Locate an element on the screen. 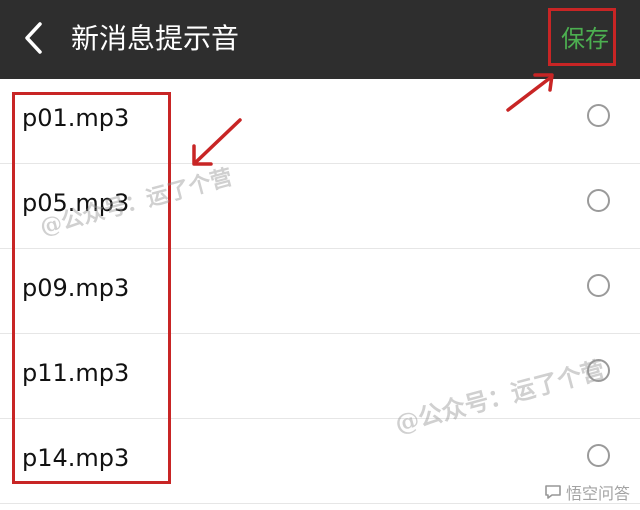 The height and width of the screenshot is (510, 640). page-title: 新消息提示音 is located at coordinates (155, 38).